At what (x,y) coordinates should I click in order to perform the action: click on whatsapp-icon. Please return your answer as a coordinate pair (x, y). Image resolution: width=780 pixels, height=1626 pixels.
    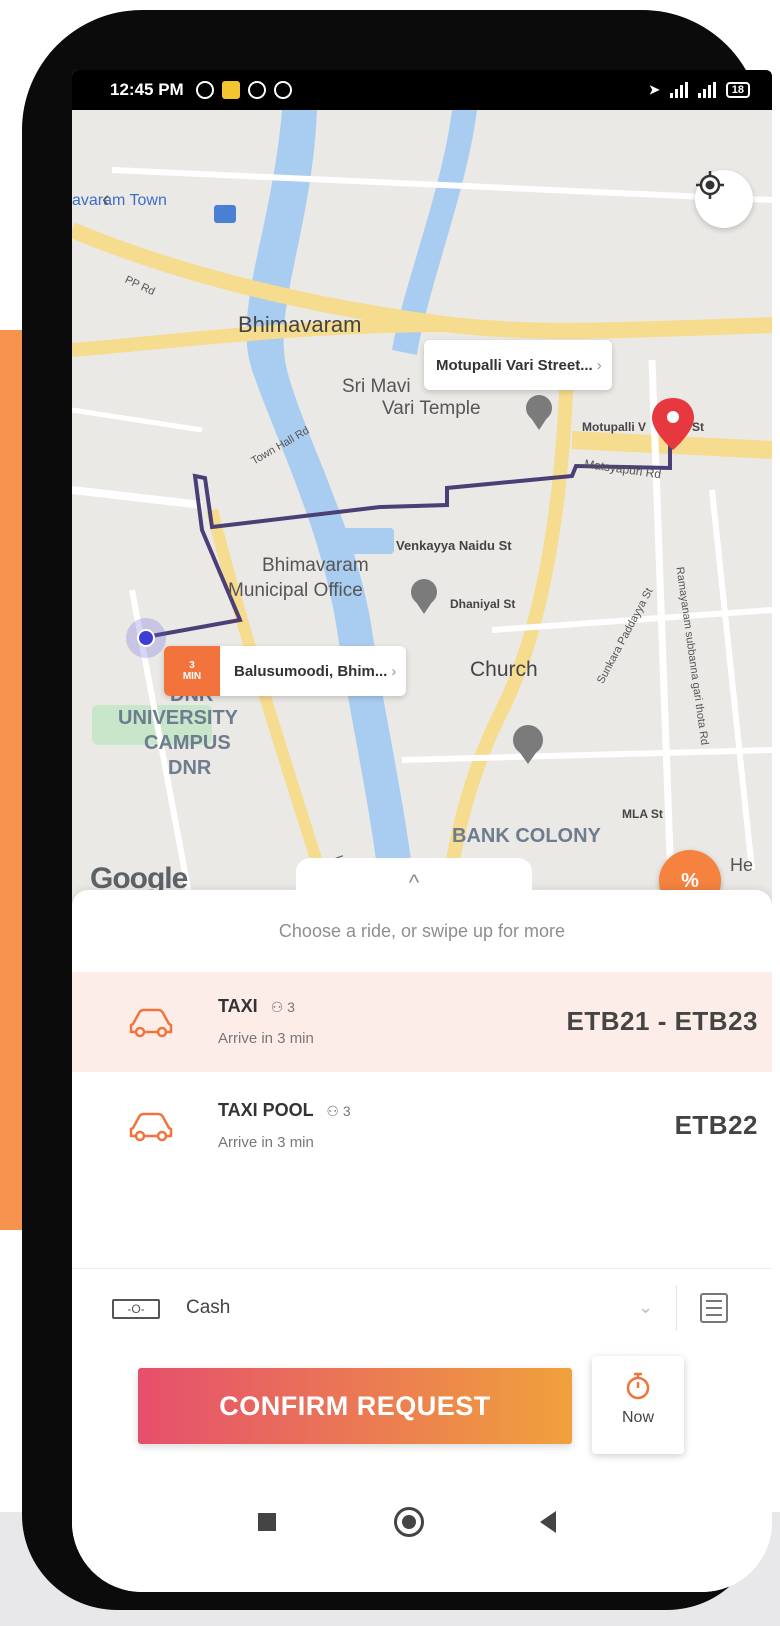
    Looking at the image, I should click on (282, 90).